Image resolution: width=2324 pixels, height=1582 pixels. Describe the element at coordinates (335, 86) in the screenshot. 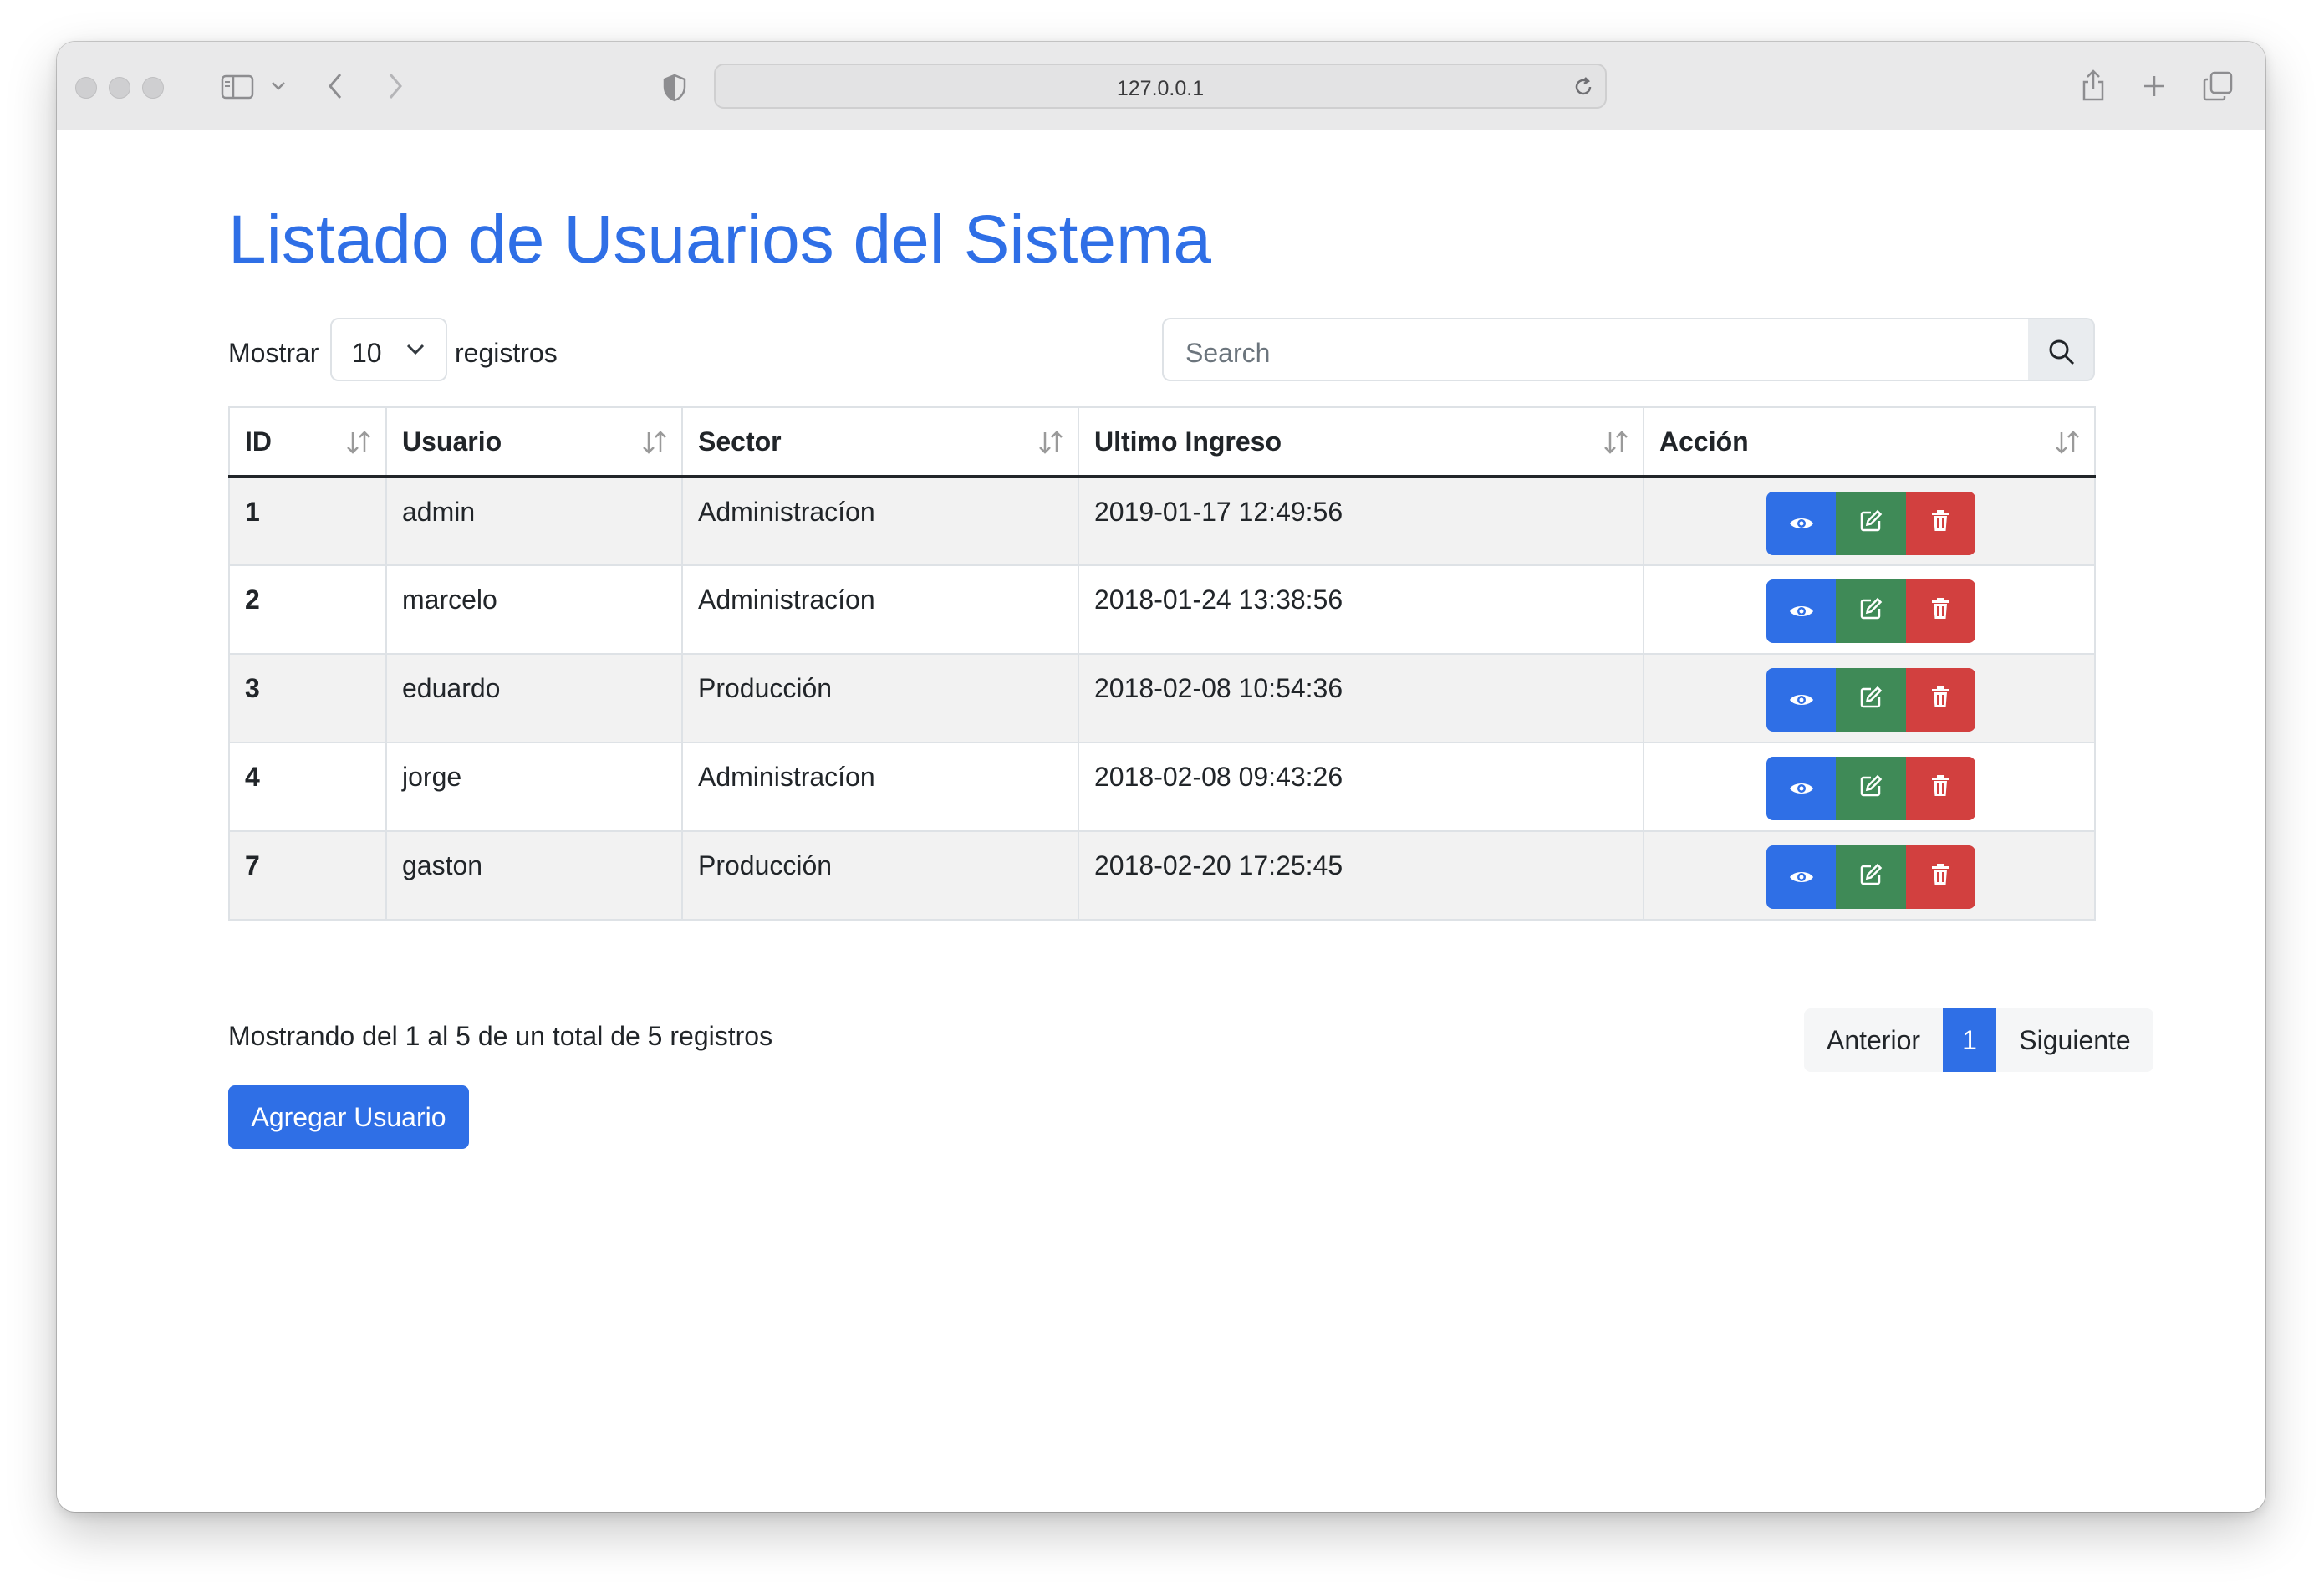

I see `back-icon` at that location.